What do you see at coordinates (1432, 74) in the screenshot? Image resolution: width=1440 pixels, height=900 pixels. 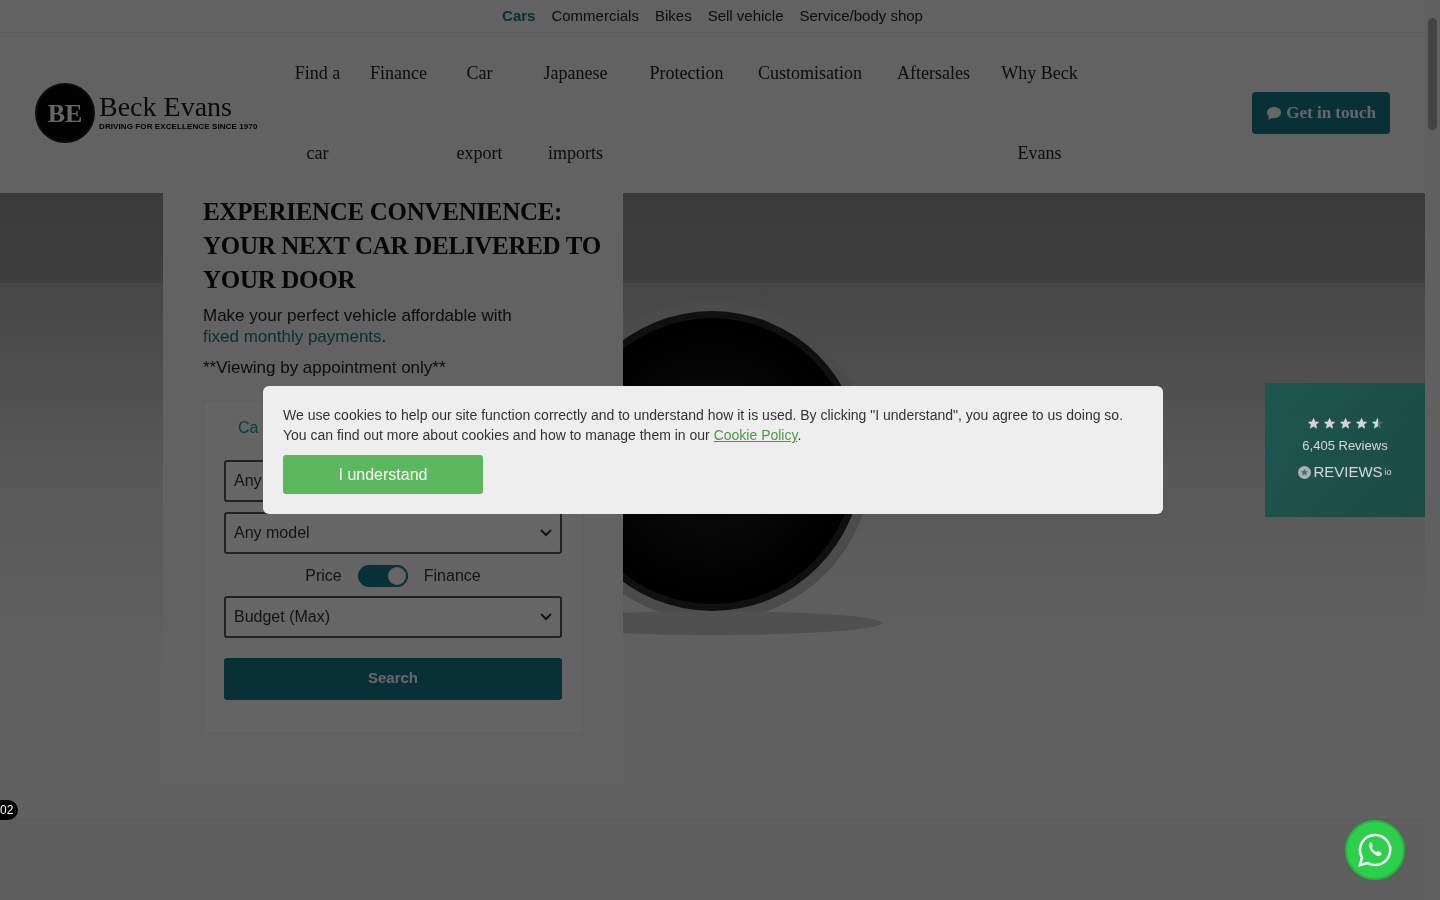 I see `scrollbar-thumb` at bounding box center [1432, 74].